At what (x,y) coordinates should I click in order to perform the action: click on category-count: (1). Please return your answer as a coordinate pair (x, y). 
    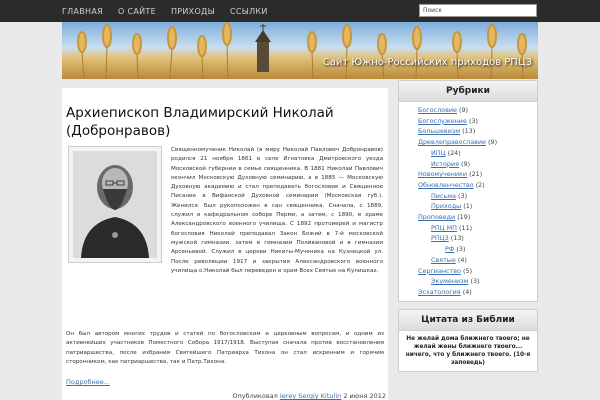
    Looking at the image, I should click on (468, 206).